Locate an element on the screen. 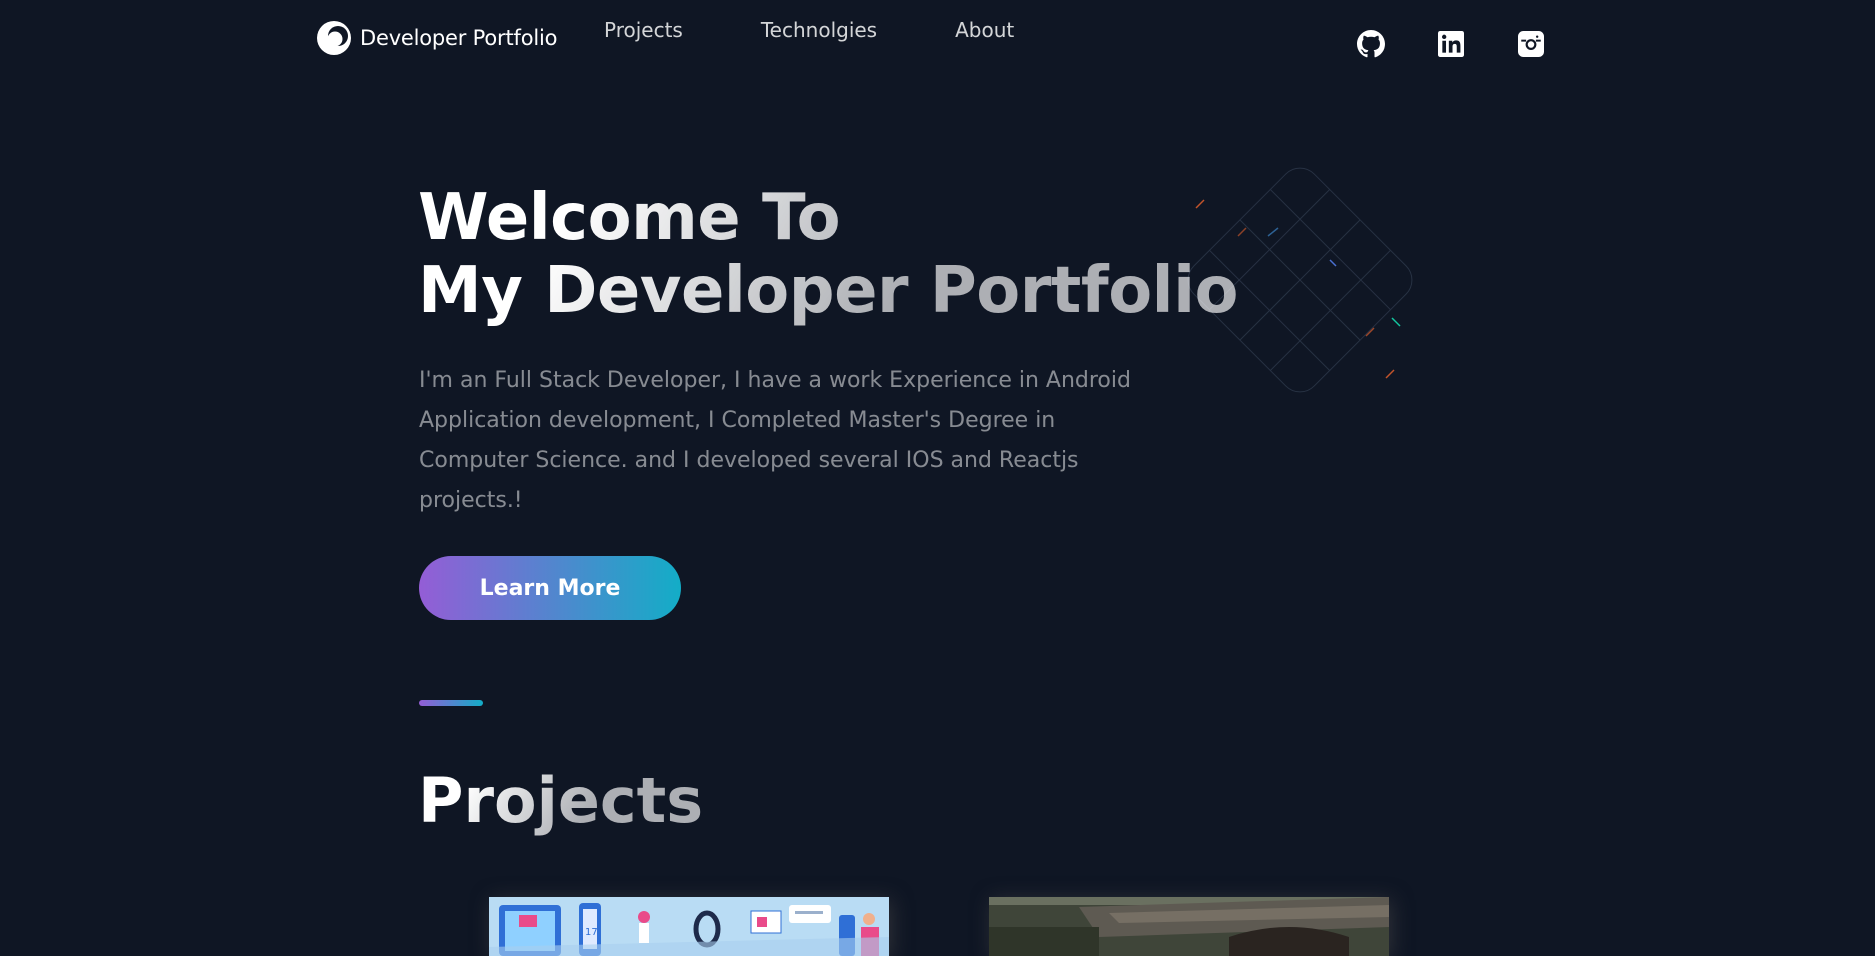 Image resolution: width=1875 pixels, height=956 pixels. portfolio-logo-icon is located at coordinates (334, 38).